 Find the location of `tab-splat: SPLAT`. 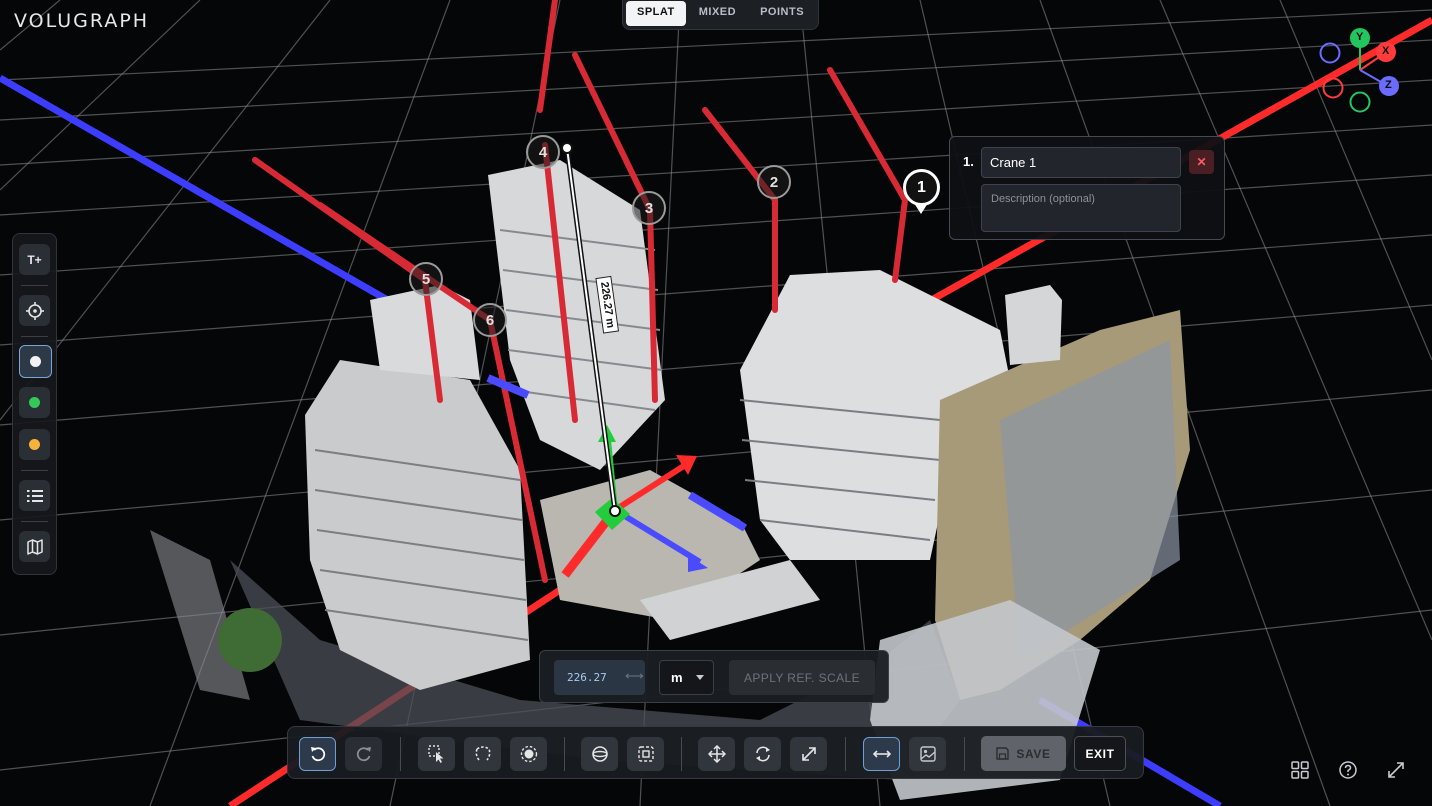

tab-splat: SPLAT is located at coordinates (656, 13).